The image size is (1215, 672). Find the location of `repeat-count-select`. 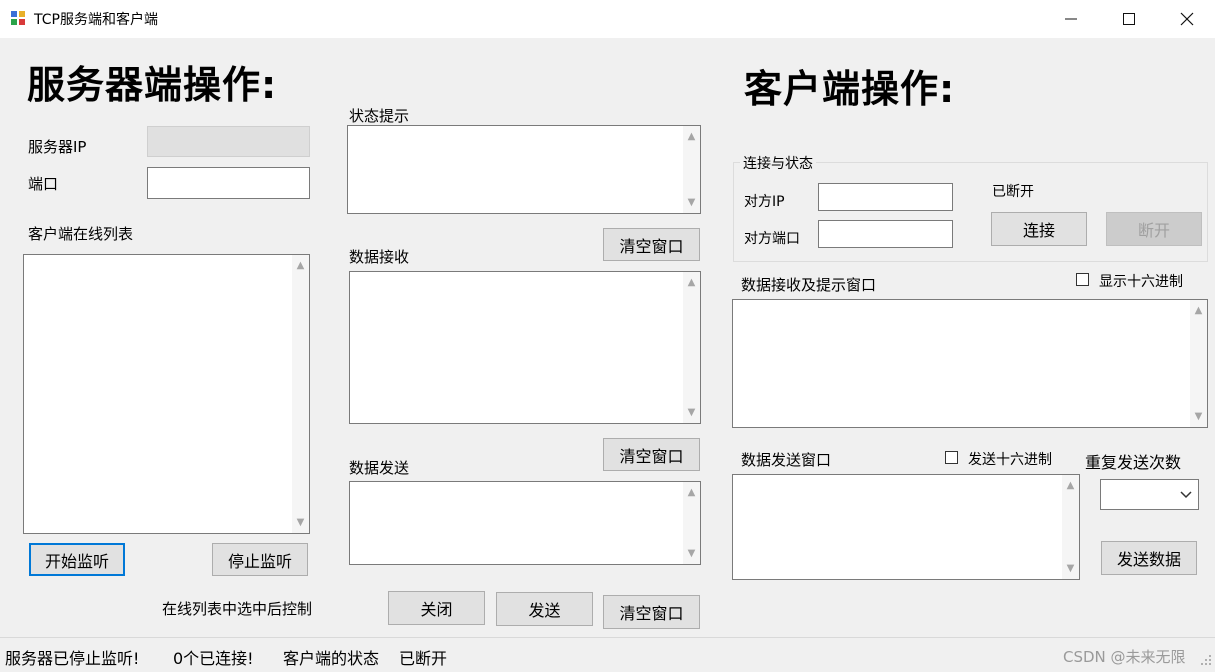

repeat-count-select is located at coordinates (1149, 494).